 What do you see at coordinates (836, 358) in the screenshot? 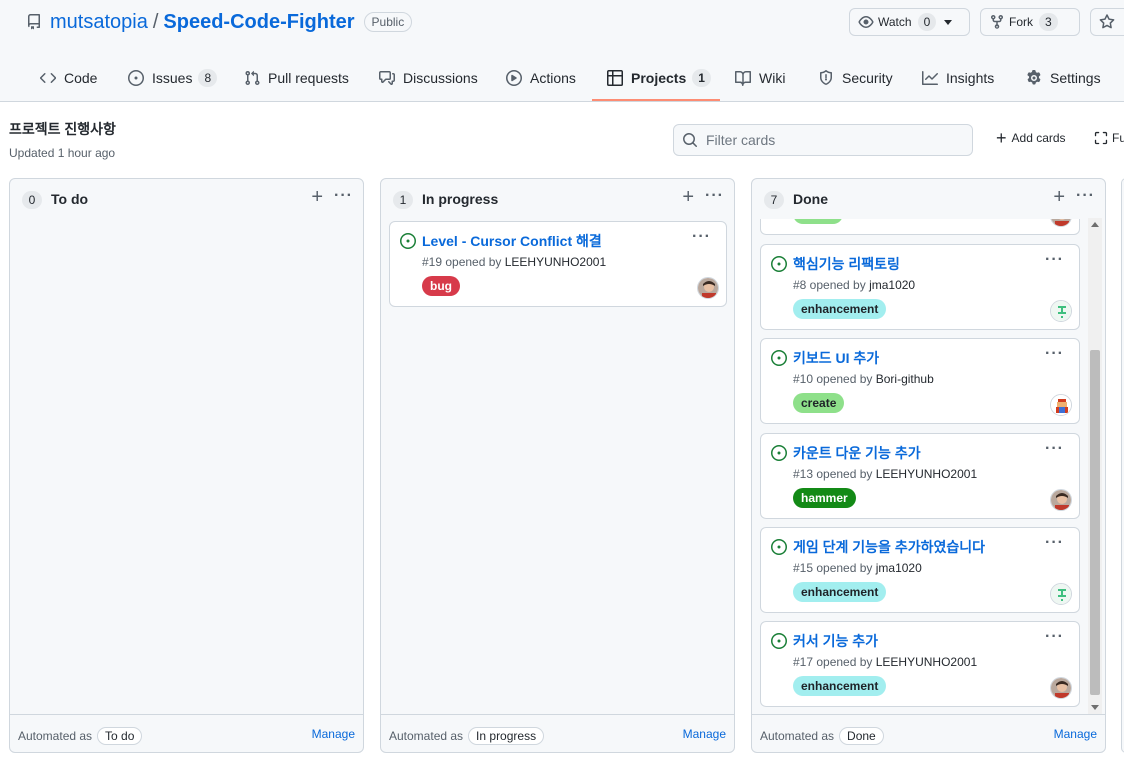
I see `issue-title-link: 키보드 UI 추가` at bounding box center [836, 358].